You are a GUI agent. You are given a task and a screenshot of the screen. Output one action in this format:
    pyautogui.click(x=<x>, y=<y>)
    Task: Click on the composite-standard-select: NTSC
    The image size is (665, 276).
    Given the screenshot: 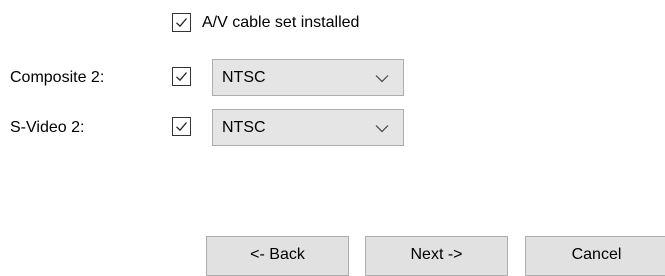 What is the action you would take?
    pyautogui.click(x=308, y=77)
    